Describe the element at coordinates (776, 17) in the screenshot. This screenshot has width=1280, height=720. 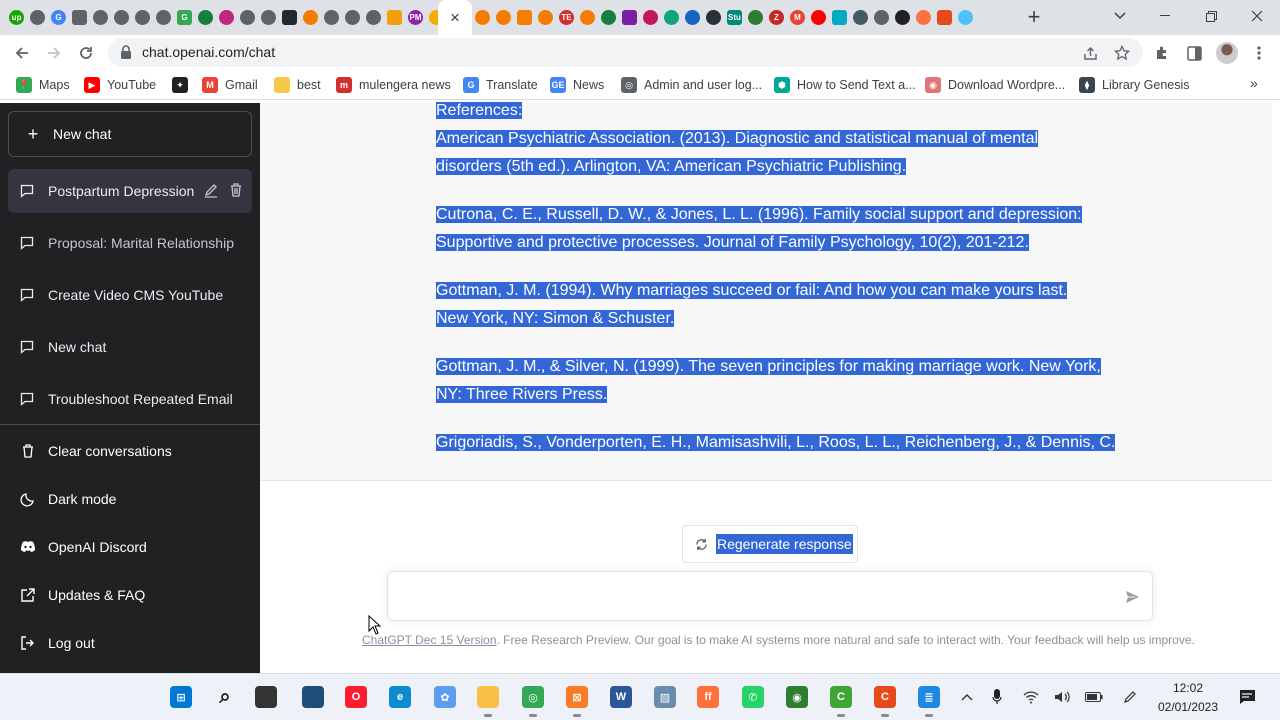
I see `tab: Z` at that location.